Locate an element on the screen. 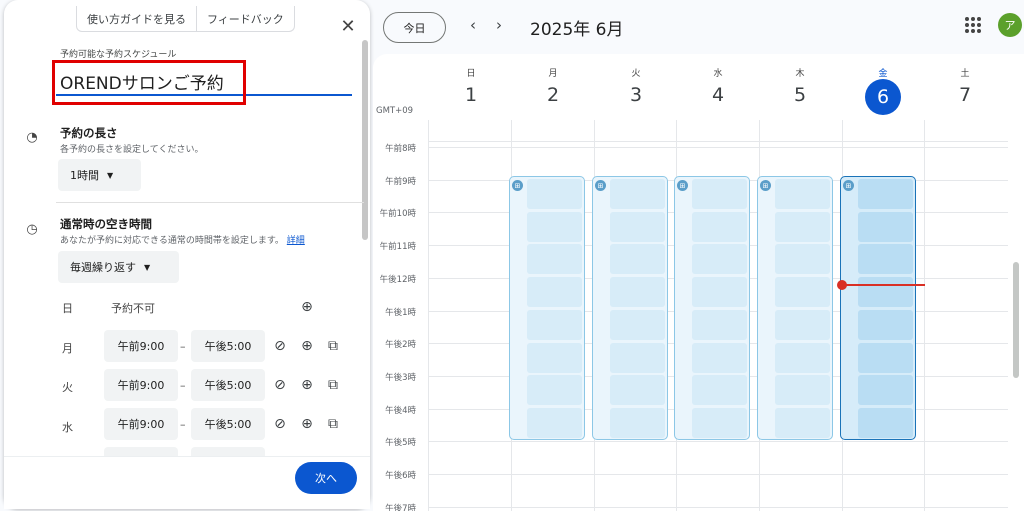 Image resolution: width=1024 pixels, height=511 pixels. close-icon: ✕ is located at coordinates (348, 26).